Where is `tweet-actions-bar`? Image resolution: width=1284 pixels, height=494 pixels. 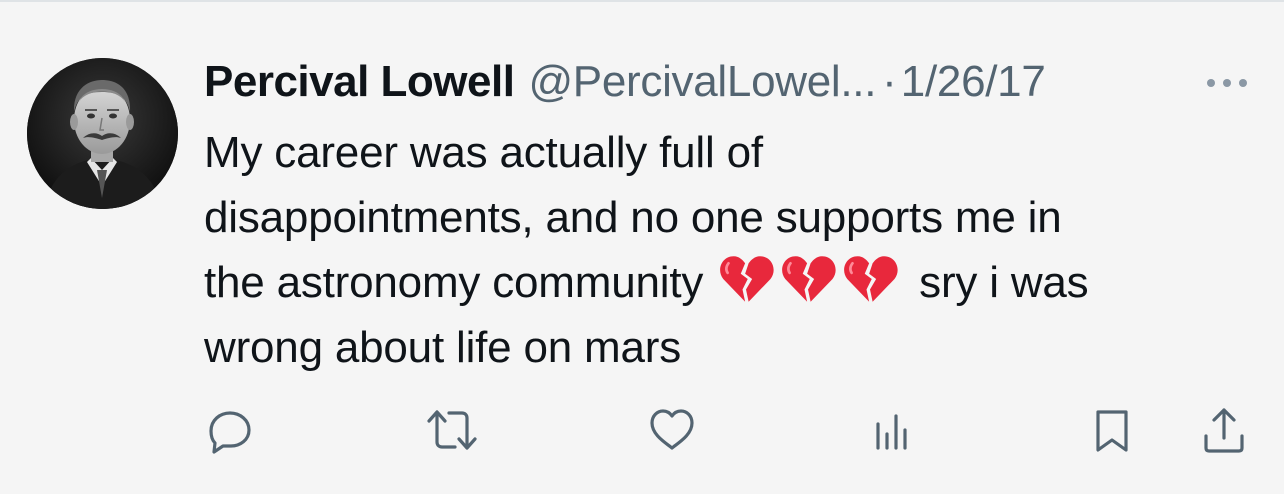
tweet-actions-bar is located at coordinates (642, 430).